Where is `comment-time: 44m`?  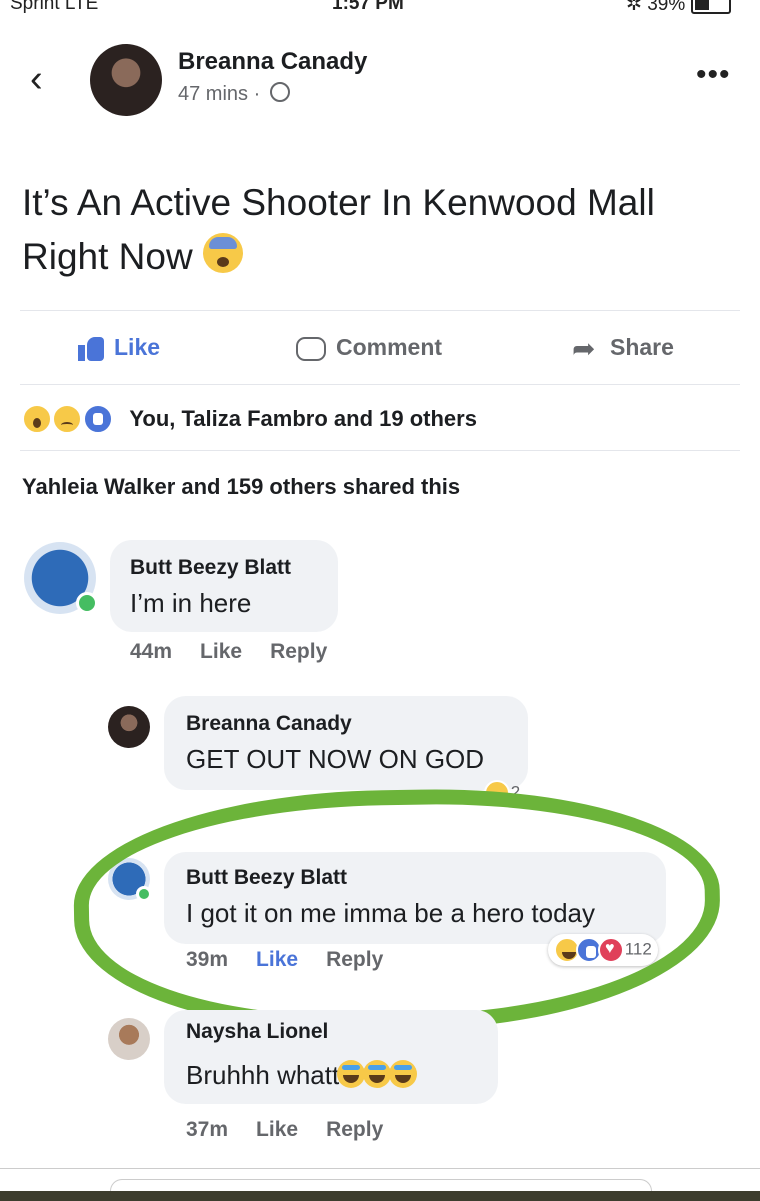 comment-time: 44m is located at coordinates (151, 651).